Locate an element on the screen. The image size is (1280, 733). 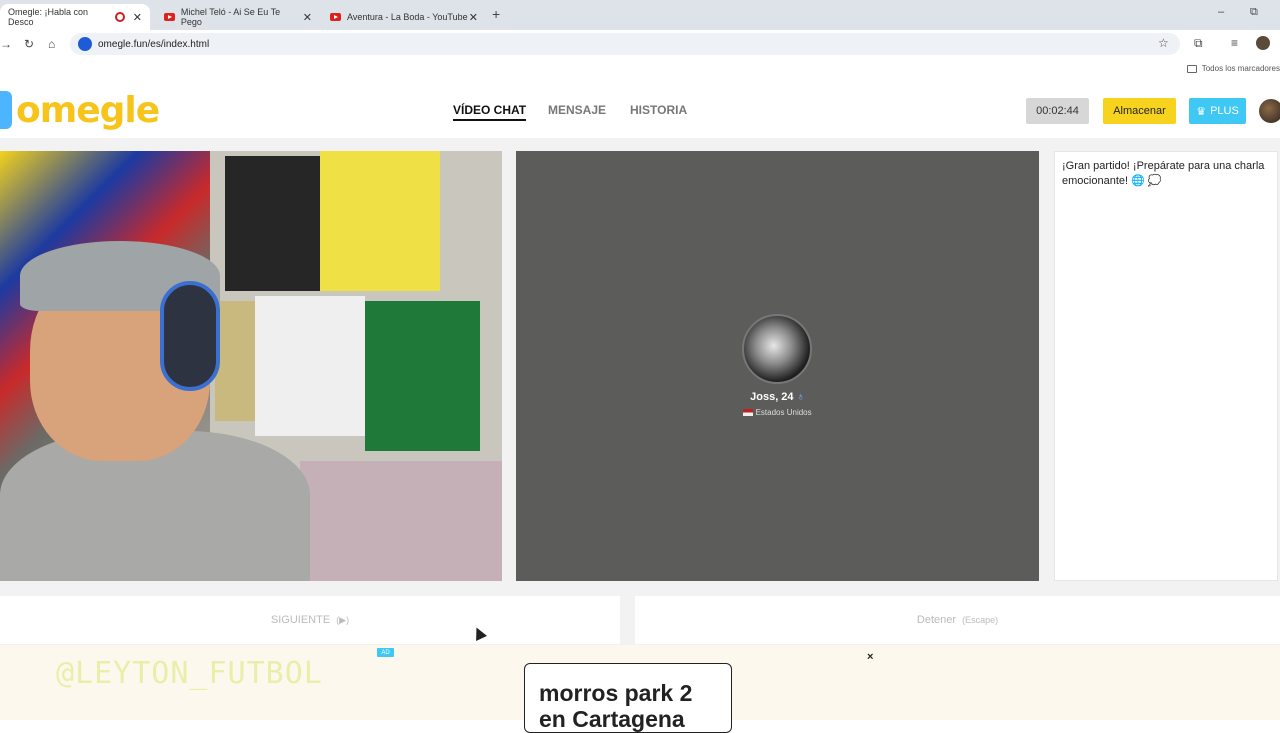
new-tab-button: + is located at coordinates (496, 14).